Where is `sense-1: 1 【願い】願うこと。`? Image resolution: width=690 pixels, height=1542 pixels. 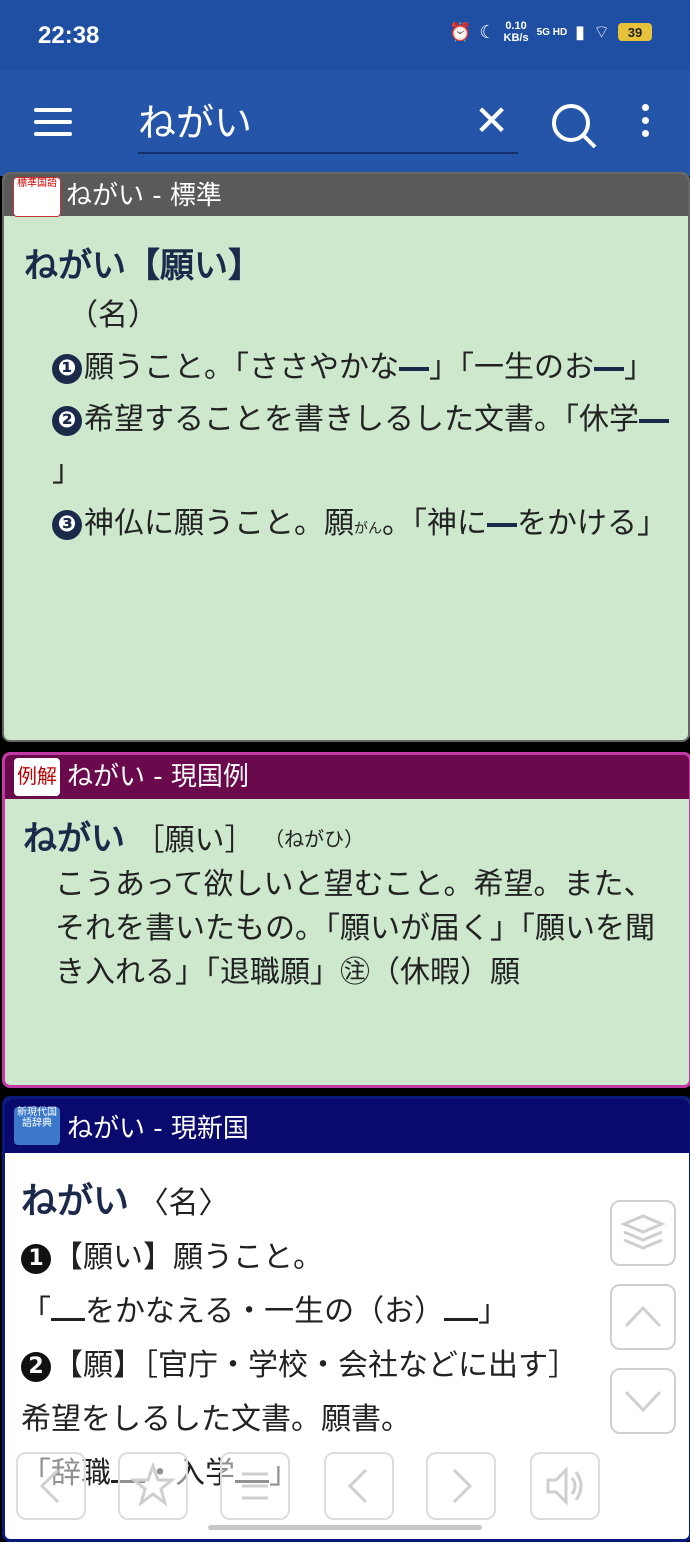 sense-1: 1 【願い】願うこと。 is located at coordinates (348, 1258).